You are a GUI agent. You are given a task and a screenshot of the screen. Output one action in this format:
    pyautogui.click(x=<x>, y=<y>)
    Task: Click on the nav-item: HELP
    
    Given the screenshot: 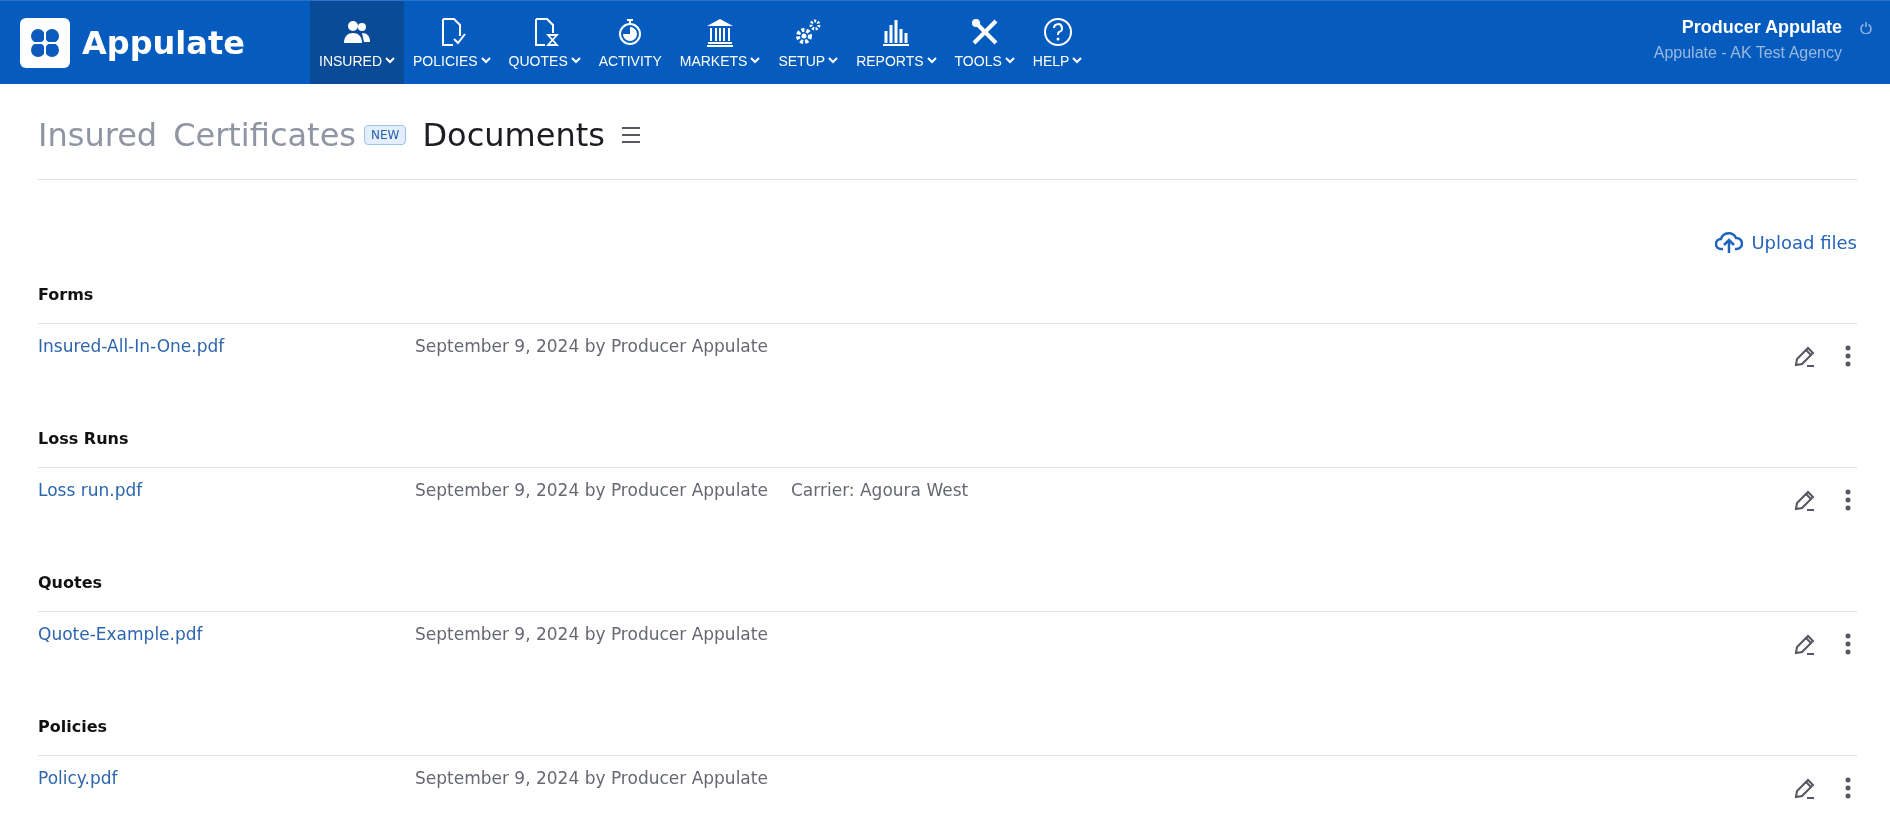 What is the action you would take?
    pyautogui.click(x=1057, y=42)
    